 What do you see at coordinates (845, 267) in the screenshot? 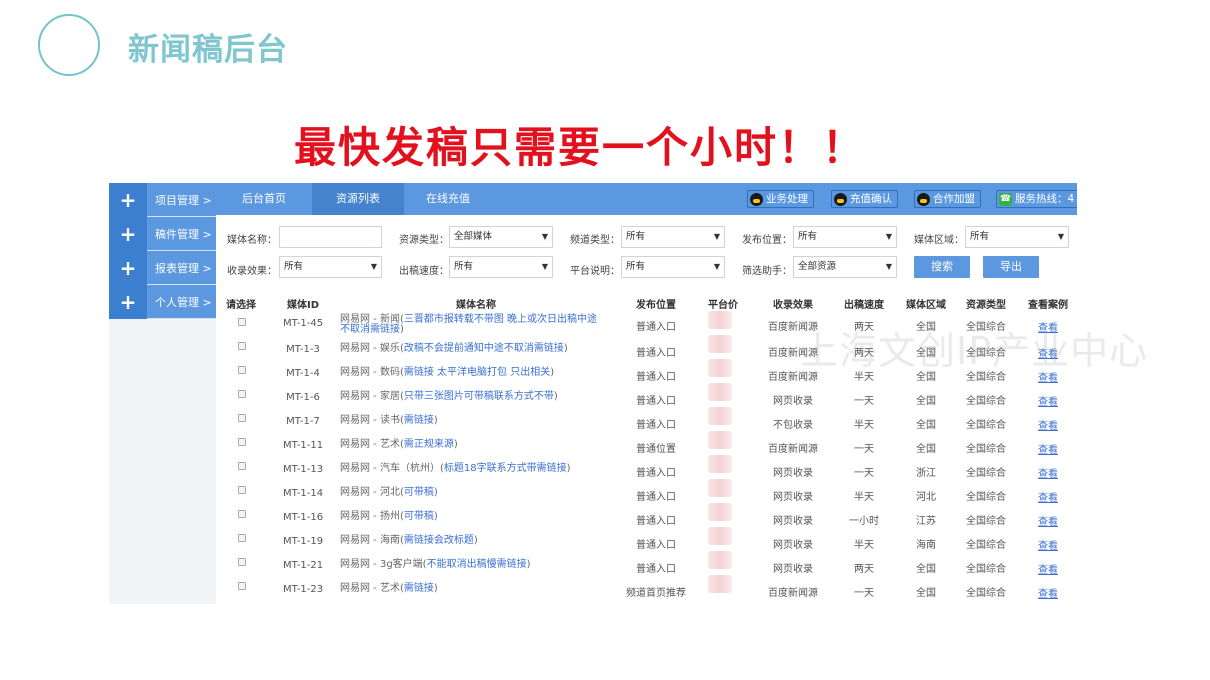
I see `helper-select: 全部资源 ▼` at bounding box center [845, 267].